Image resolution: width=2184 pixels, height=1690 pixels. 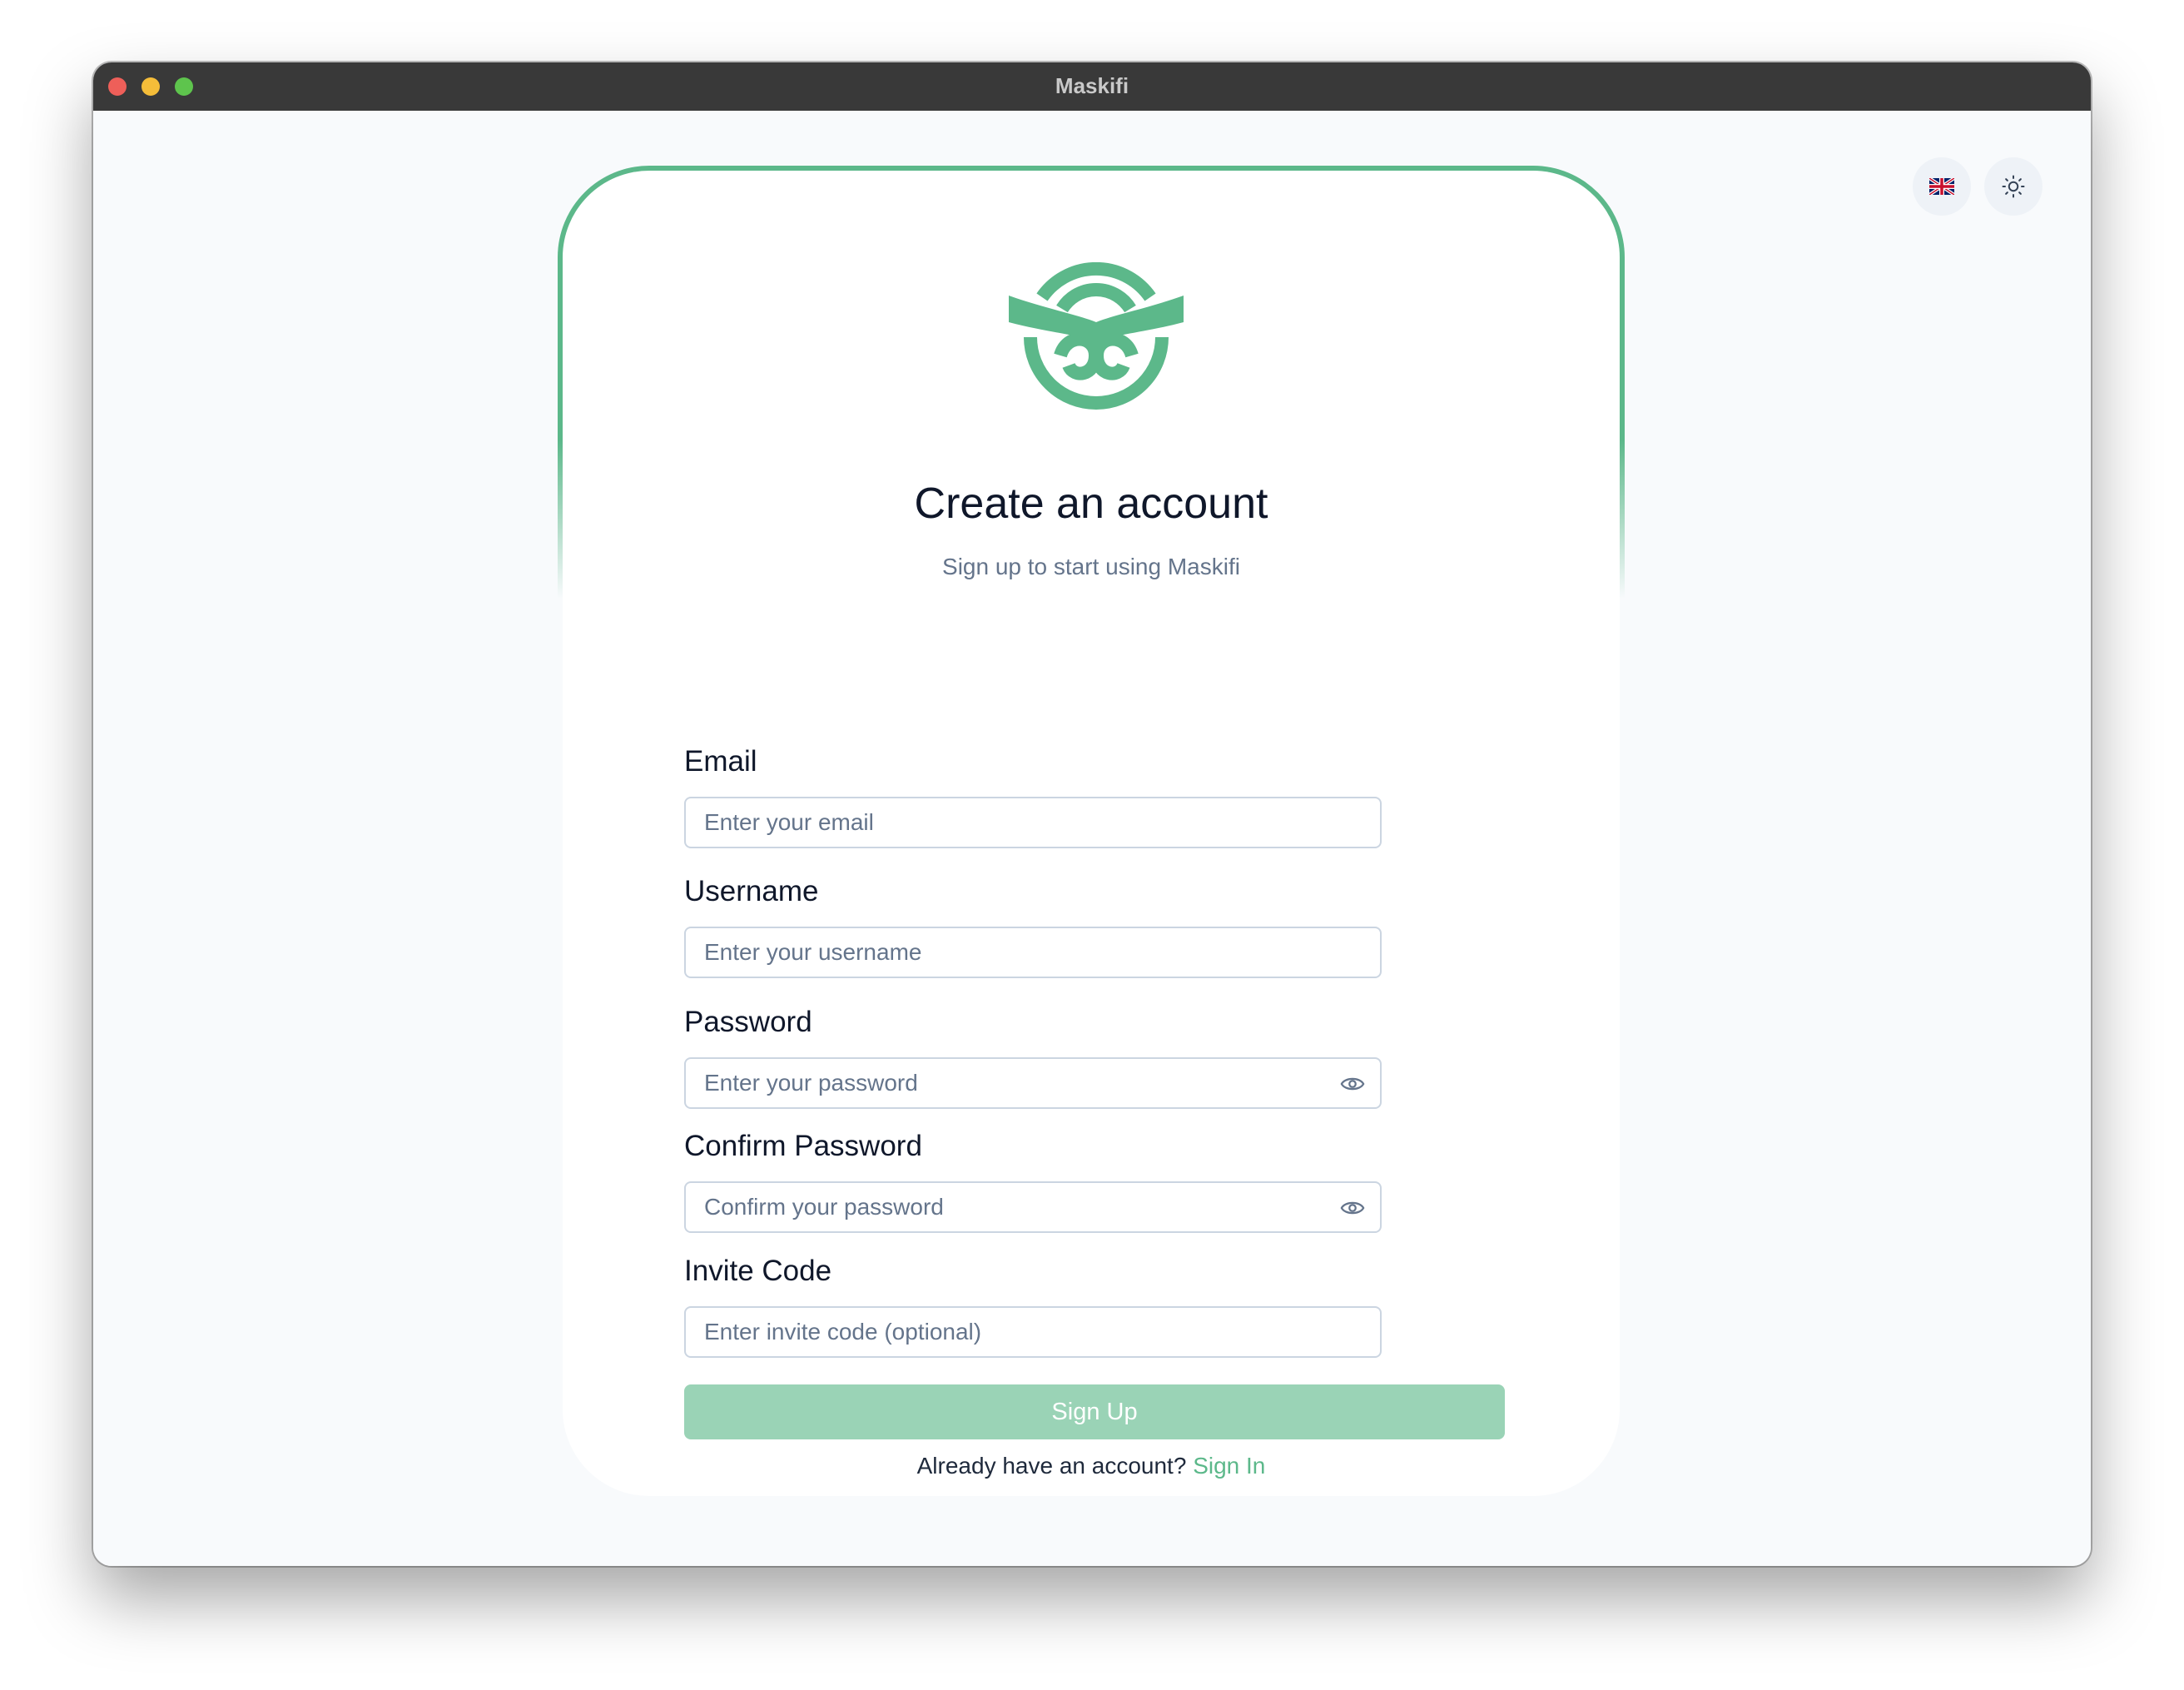 I want to click on confirm-password-field, so click(x=1033, y=1207).